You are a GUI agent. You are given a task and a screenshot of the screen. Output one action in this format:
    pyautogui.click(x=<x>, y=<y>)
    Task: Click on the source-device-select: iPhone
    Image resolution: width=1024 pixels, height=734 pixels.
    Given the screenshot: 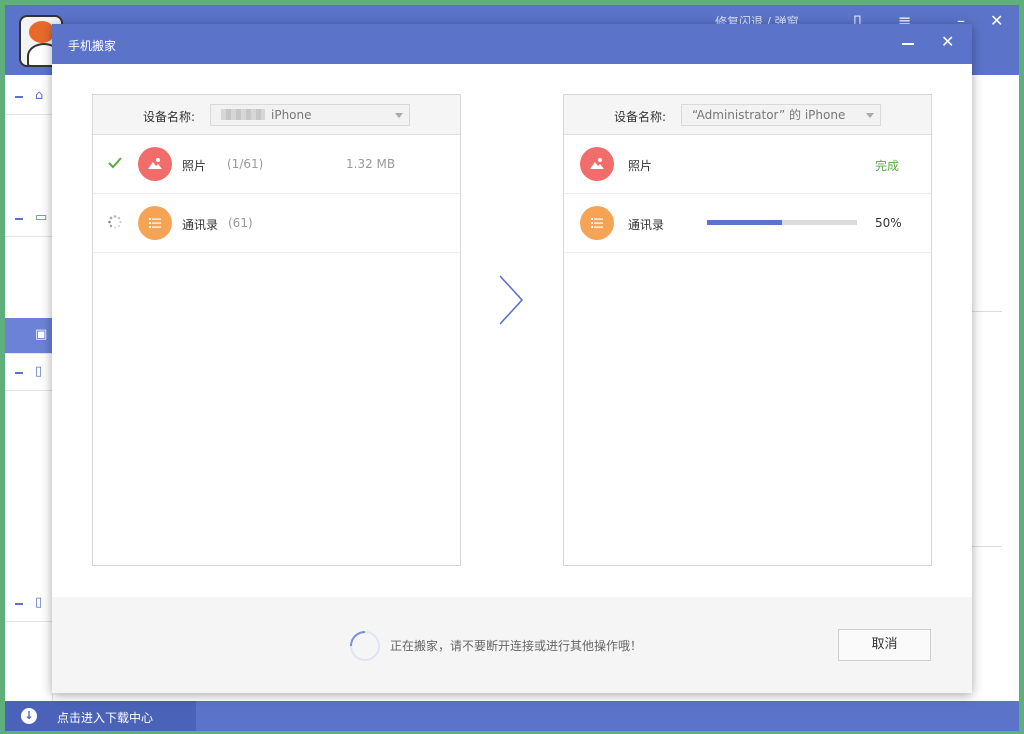 What is the action you would take?
    pyautogui.click(x=310, y=115)
    